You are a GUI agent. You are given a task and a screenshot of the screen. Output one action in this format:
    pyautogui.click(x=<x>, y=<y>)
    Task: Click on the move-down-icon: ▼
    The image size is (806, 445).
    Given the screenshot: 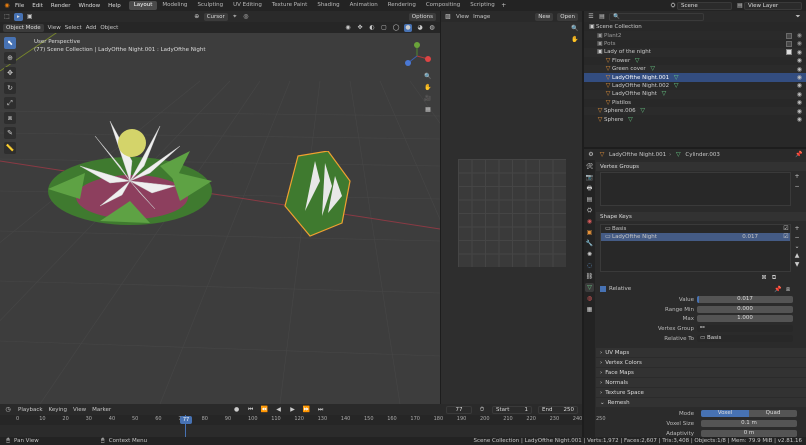 What is the action you would take?
    pyautogui.click(x=797, y=265)
    